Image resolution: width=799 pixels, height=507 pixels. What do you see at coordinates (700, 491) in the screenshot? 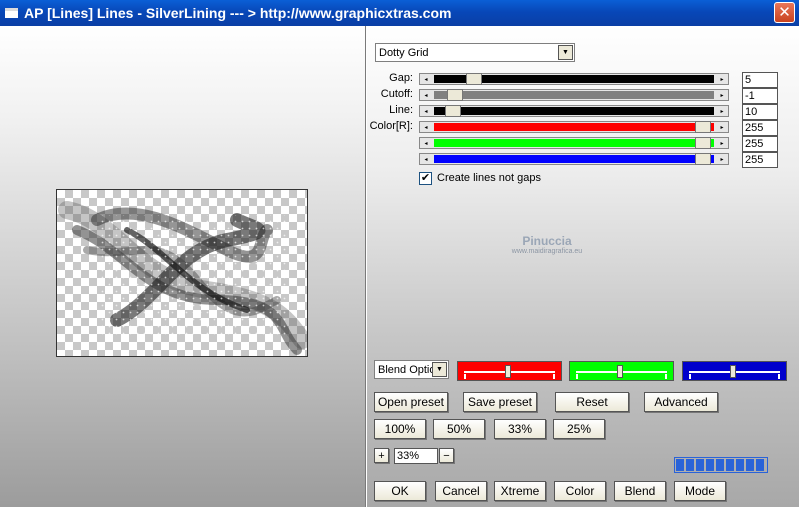
I see `mode-button: Mode` at bounding box center [700, 491].